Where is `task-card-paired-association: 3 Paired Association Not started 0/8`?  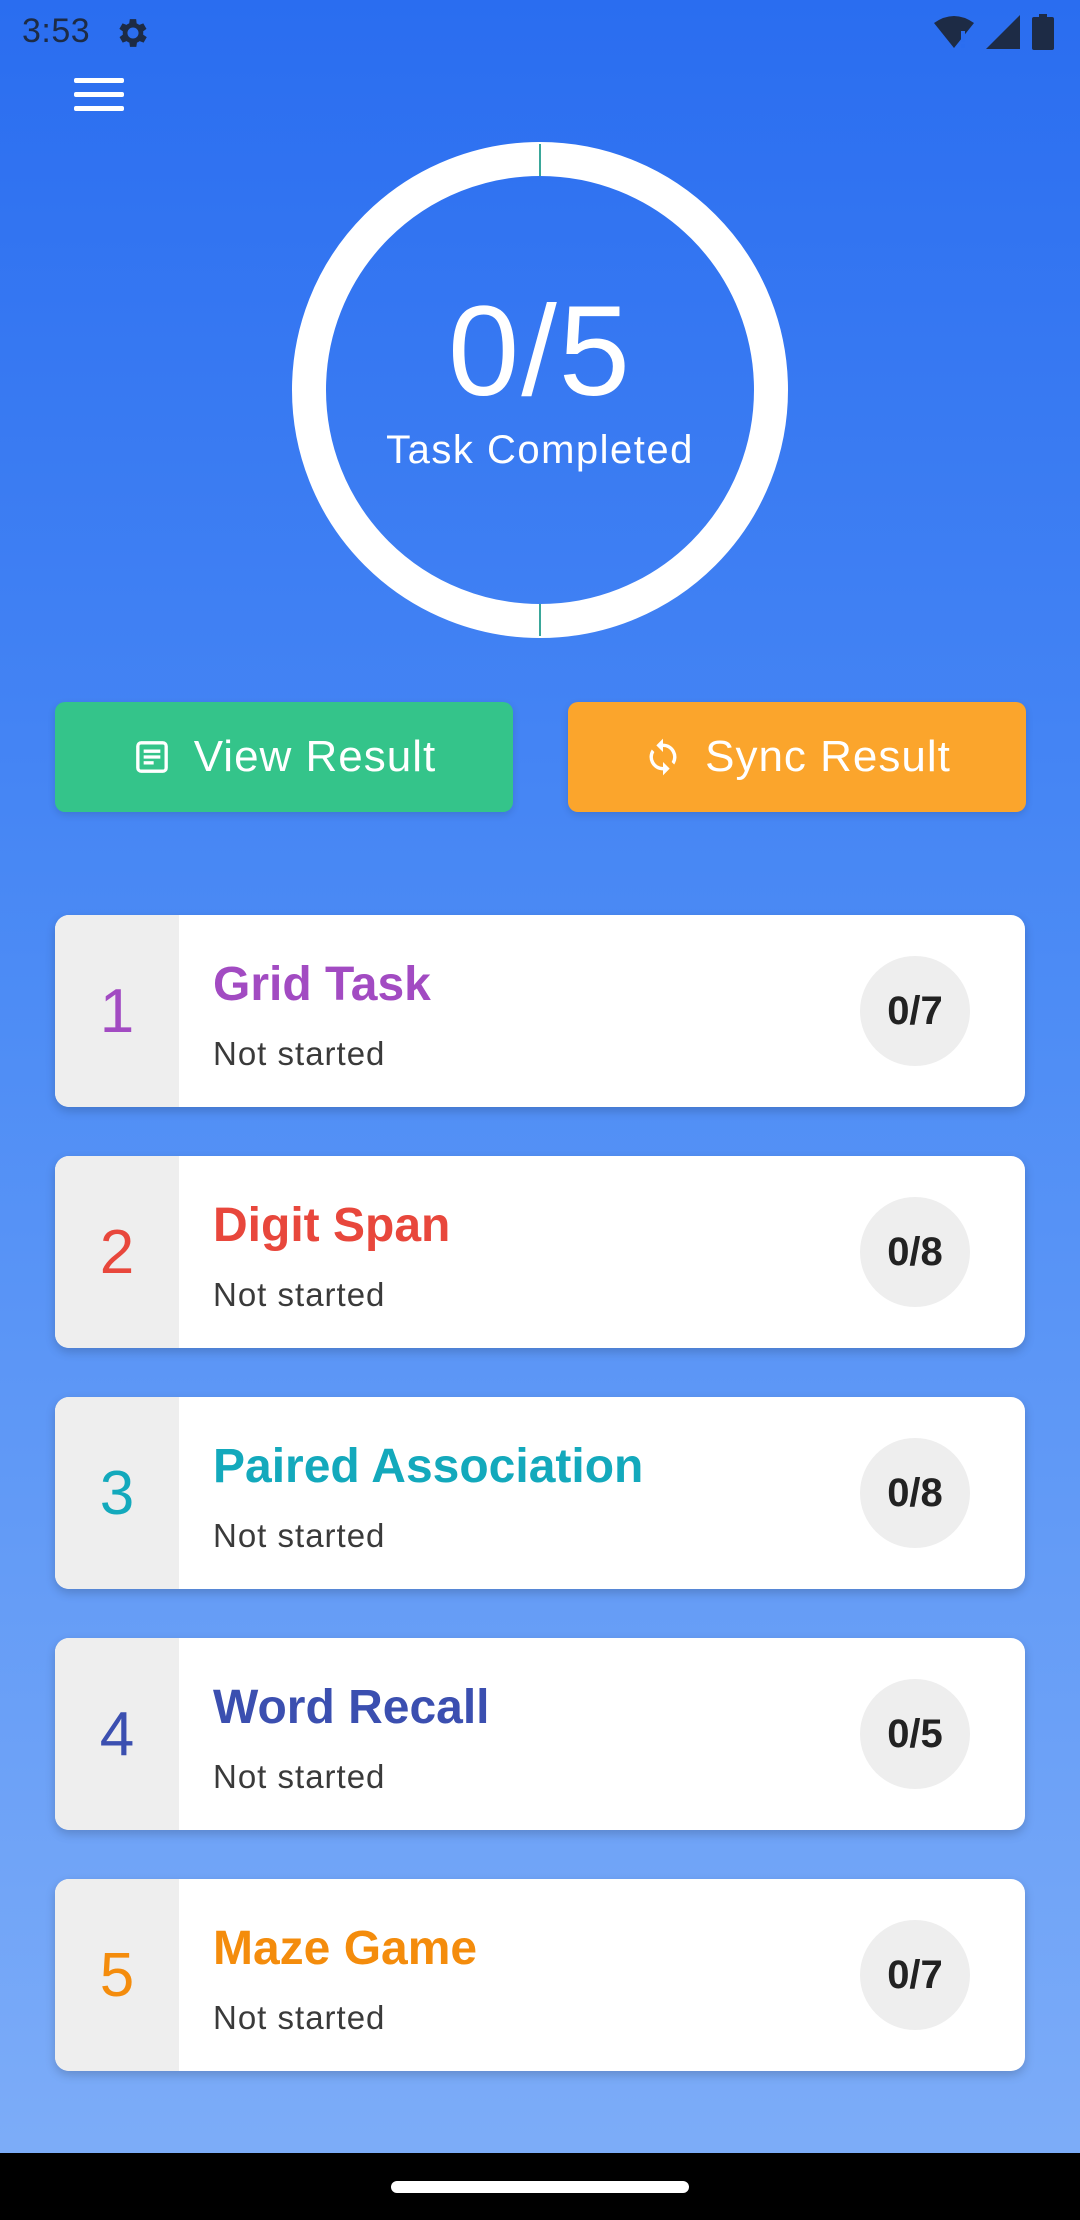 task-card-paired-association: 3 Paired Association Not started 0/8 is located at coordinates (540, 1493).